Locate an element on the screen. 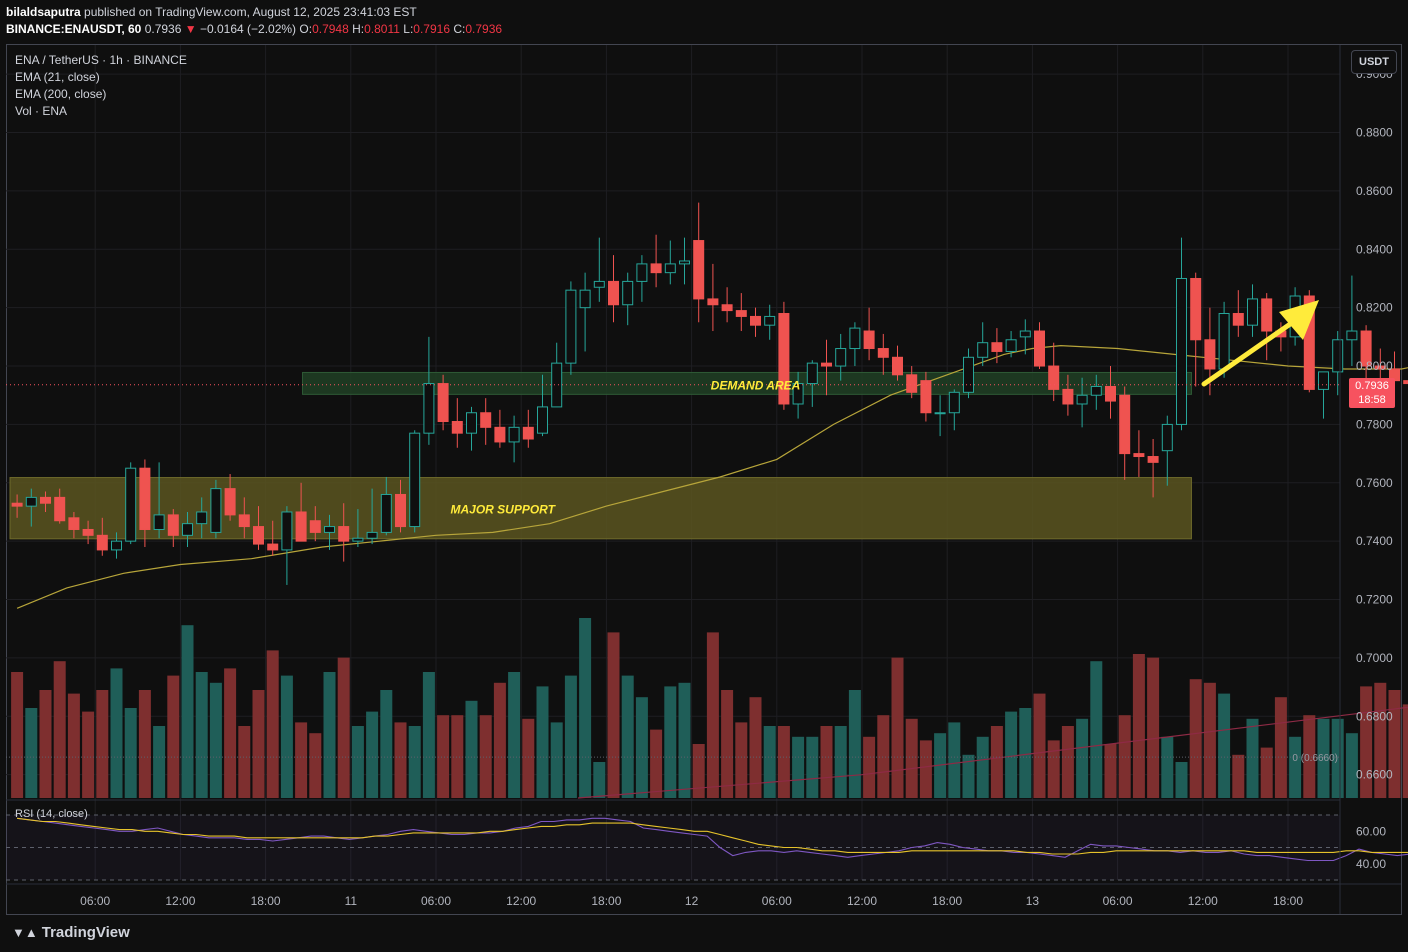 The image size is (1408, 952). price-tick-label: 0.8800 is located at coordinates (1374, 133).